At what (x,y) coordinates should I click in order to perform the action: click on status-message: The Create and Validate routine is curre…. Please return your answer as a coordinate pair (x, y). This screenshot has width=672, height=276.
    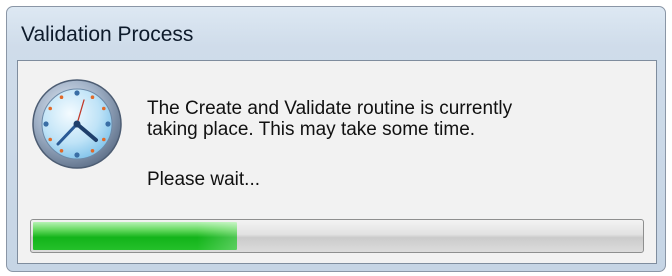
    Looking at the image, I should click on (387, 119).